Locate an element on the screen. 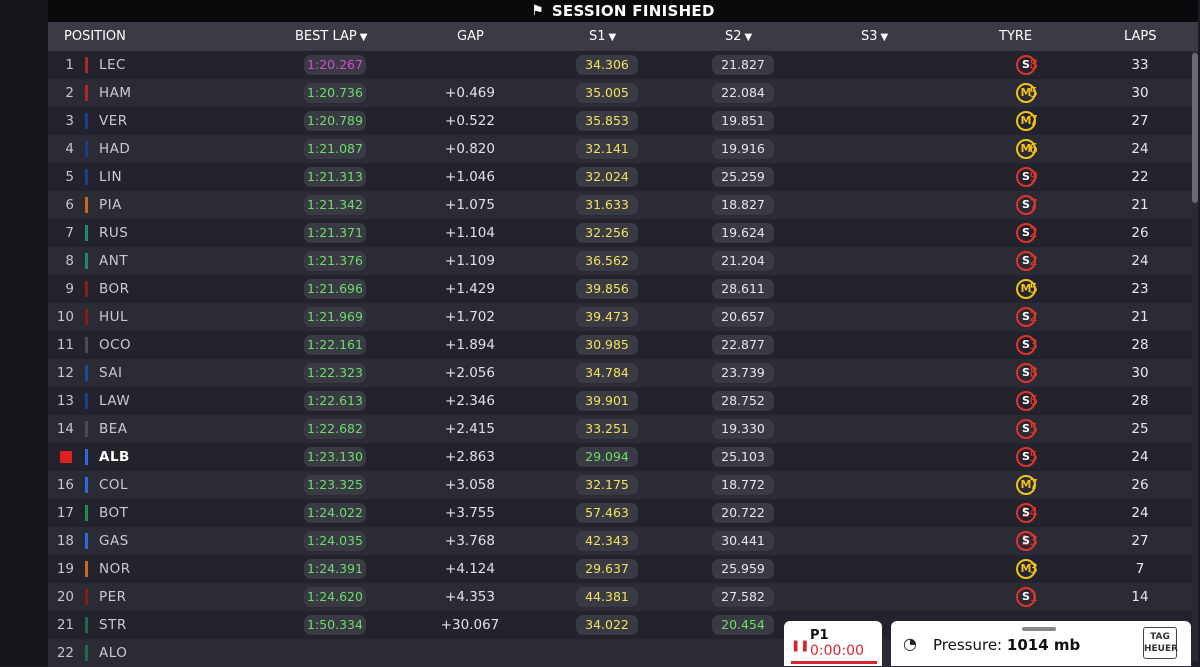 This screenshot has height=667, width=1200. driver-code: HAD is located at coordinates (115, 149).